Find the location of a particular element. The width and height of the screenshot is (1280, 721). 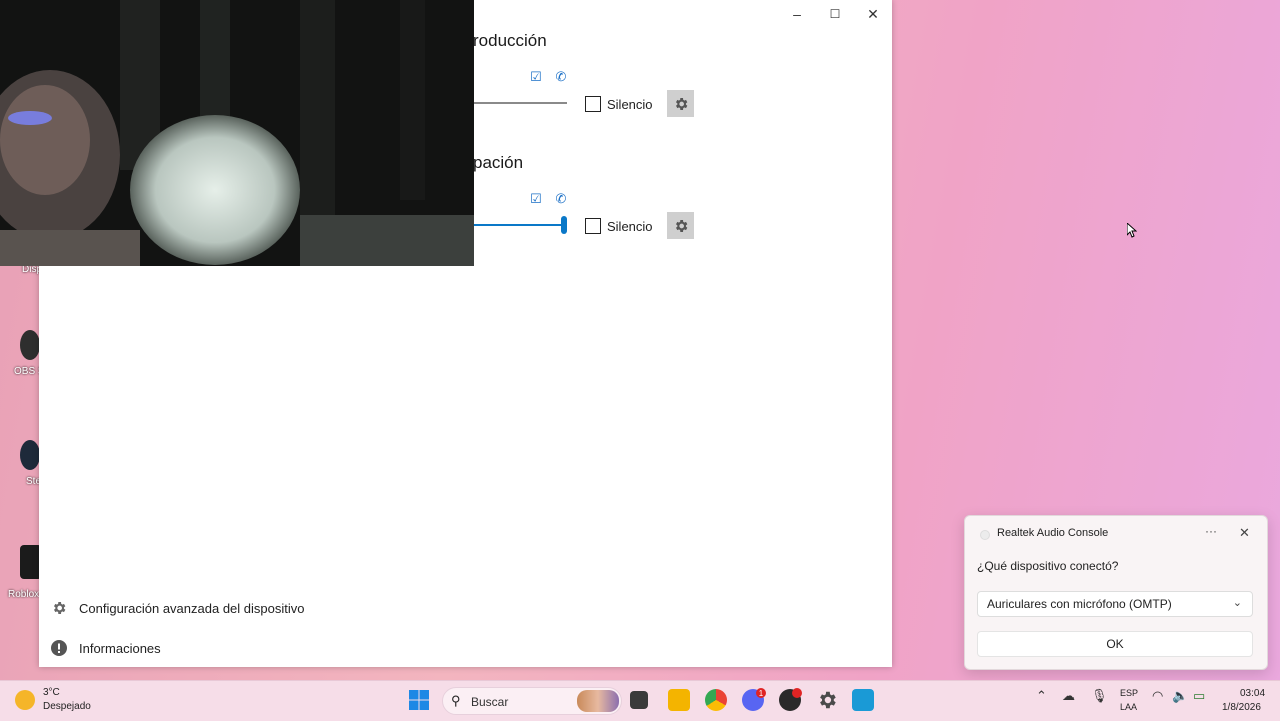

file-explorer-icon is located at coordinates (679, 700).